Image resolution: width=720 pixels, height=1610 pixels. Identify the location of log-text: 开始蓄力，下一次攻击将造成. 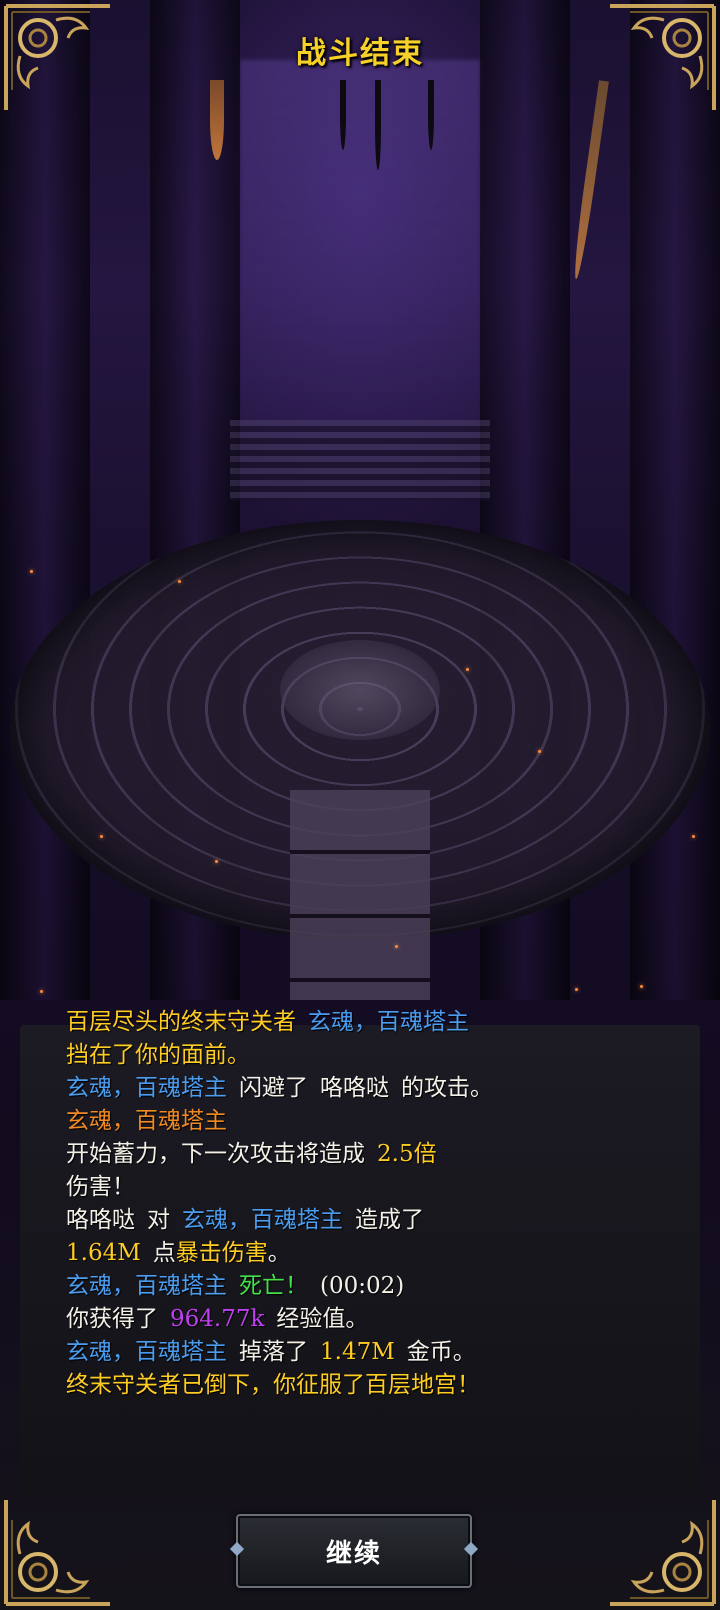
(215, 1154).